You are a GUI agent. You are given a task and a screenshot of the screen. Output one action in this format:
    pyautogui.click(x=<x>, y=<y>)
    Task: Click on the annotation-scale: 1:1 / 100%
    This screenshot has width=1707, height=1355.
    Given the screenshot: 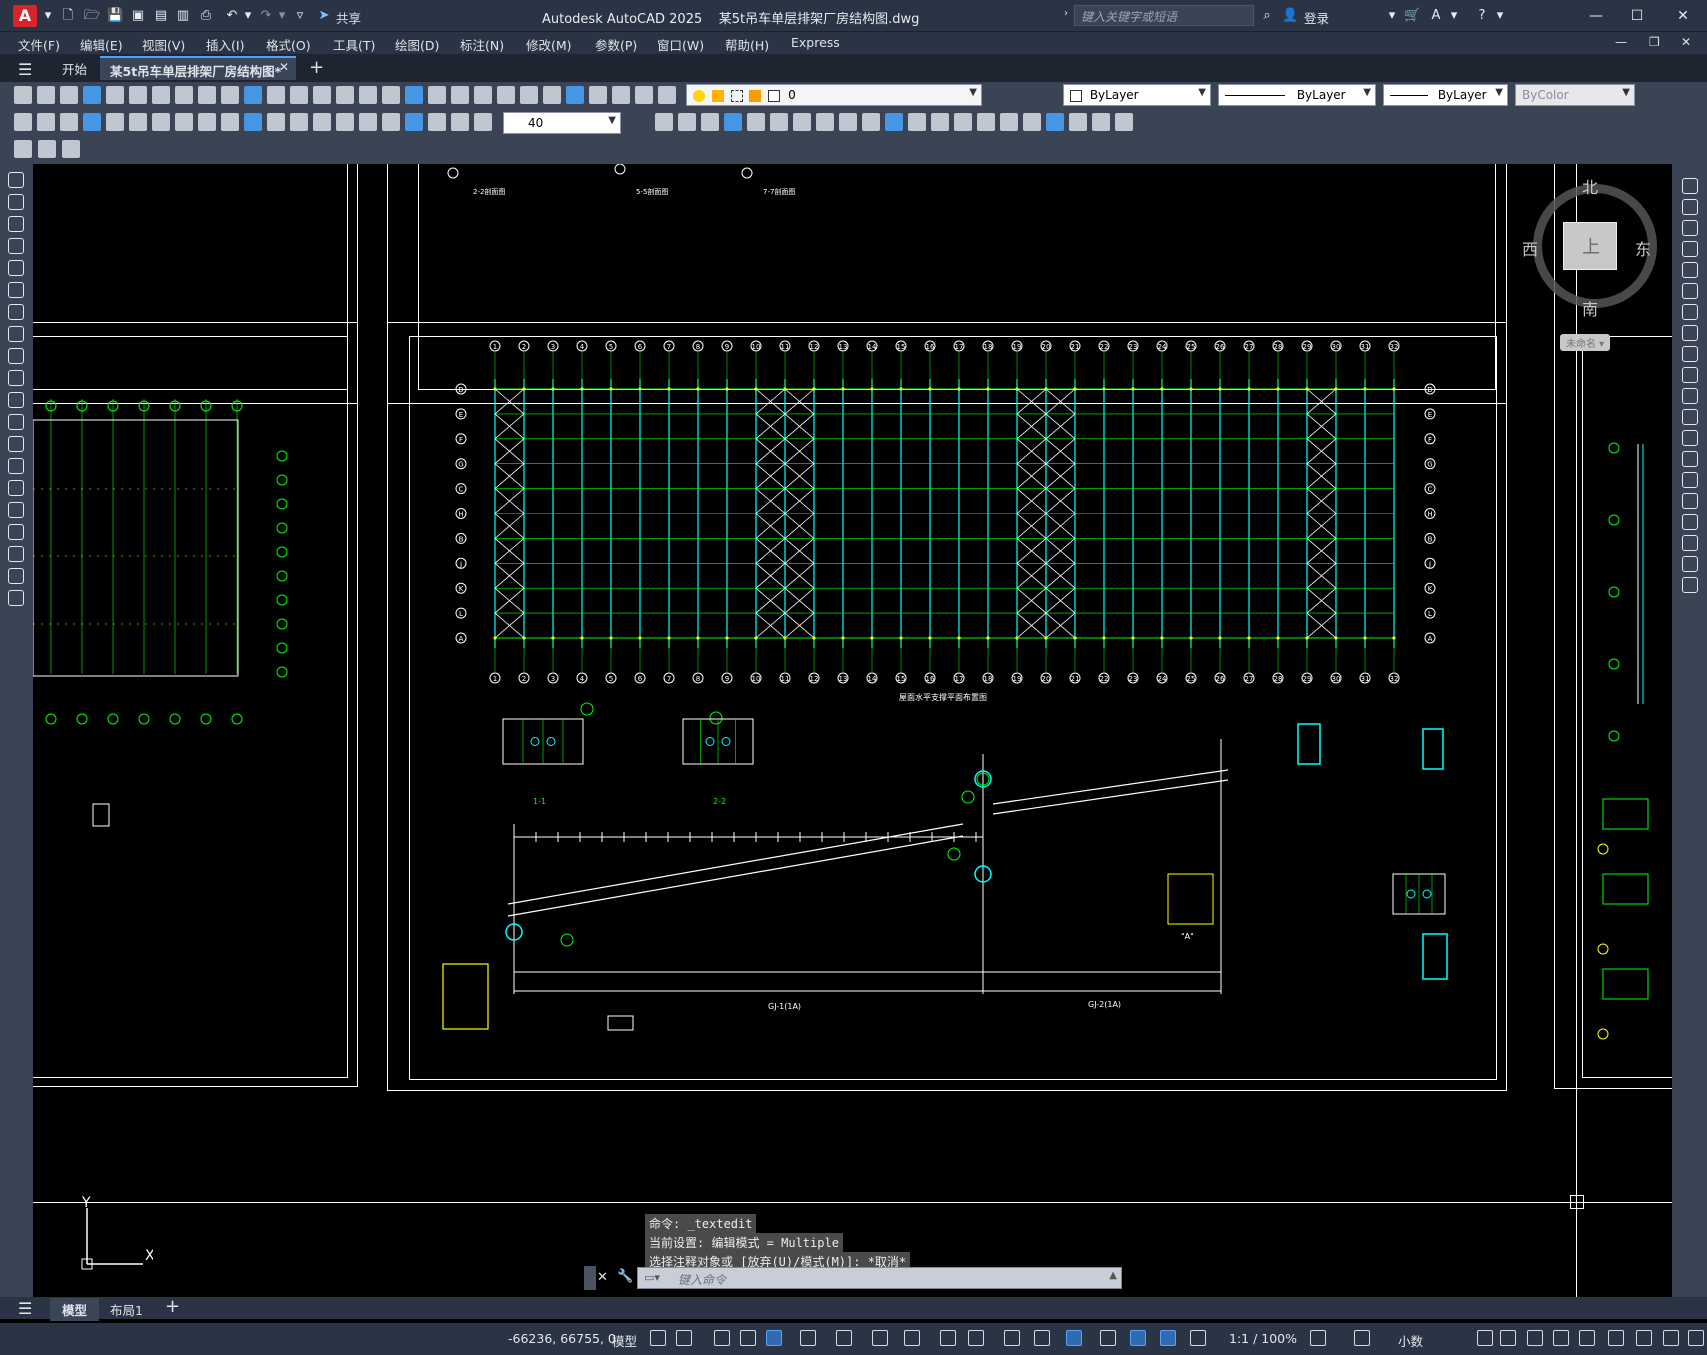 What is the action you would take?
    pyautogui.click(x=1263, y=1338)
    